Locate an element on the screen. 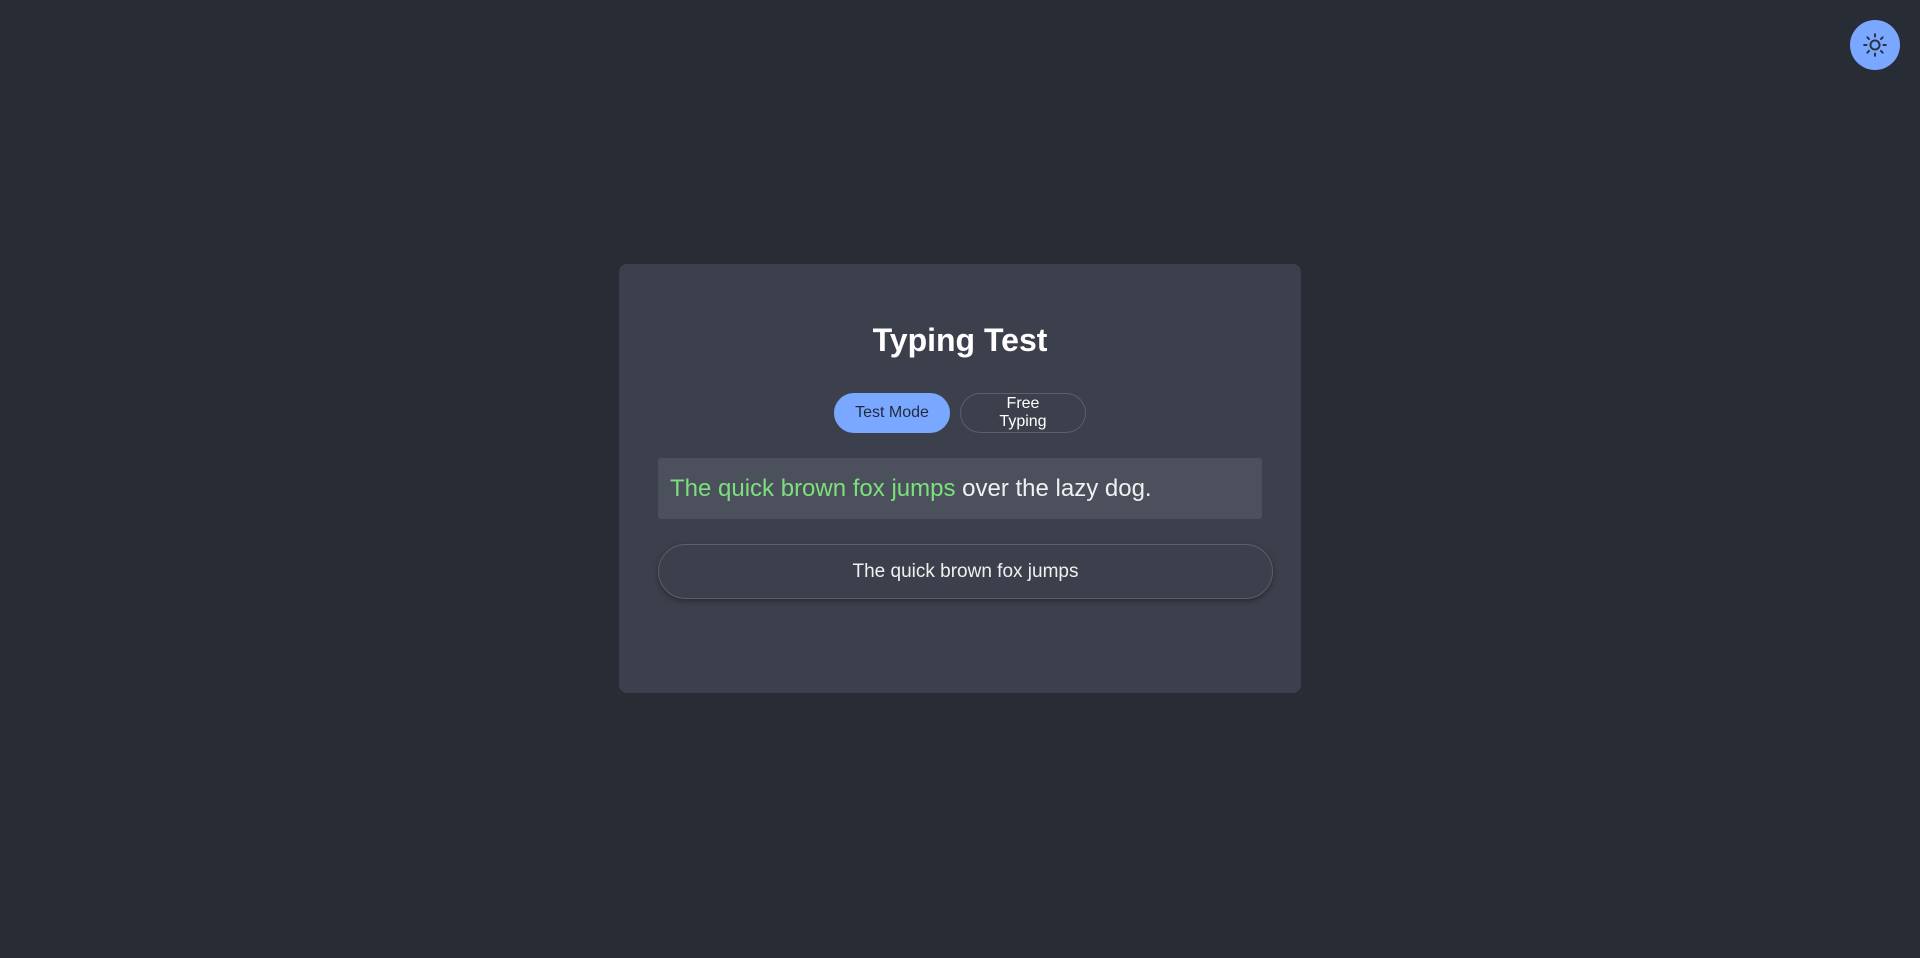 The image size is (1920, 958). page-title: Typing Test is located at coordinates (960, 340).